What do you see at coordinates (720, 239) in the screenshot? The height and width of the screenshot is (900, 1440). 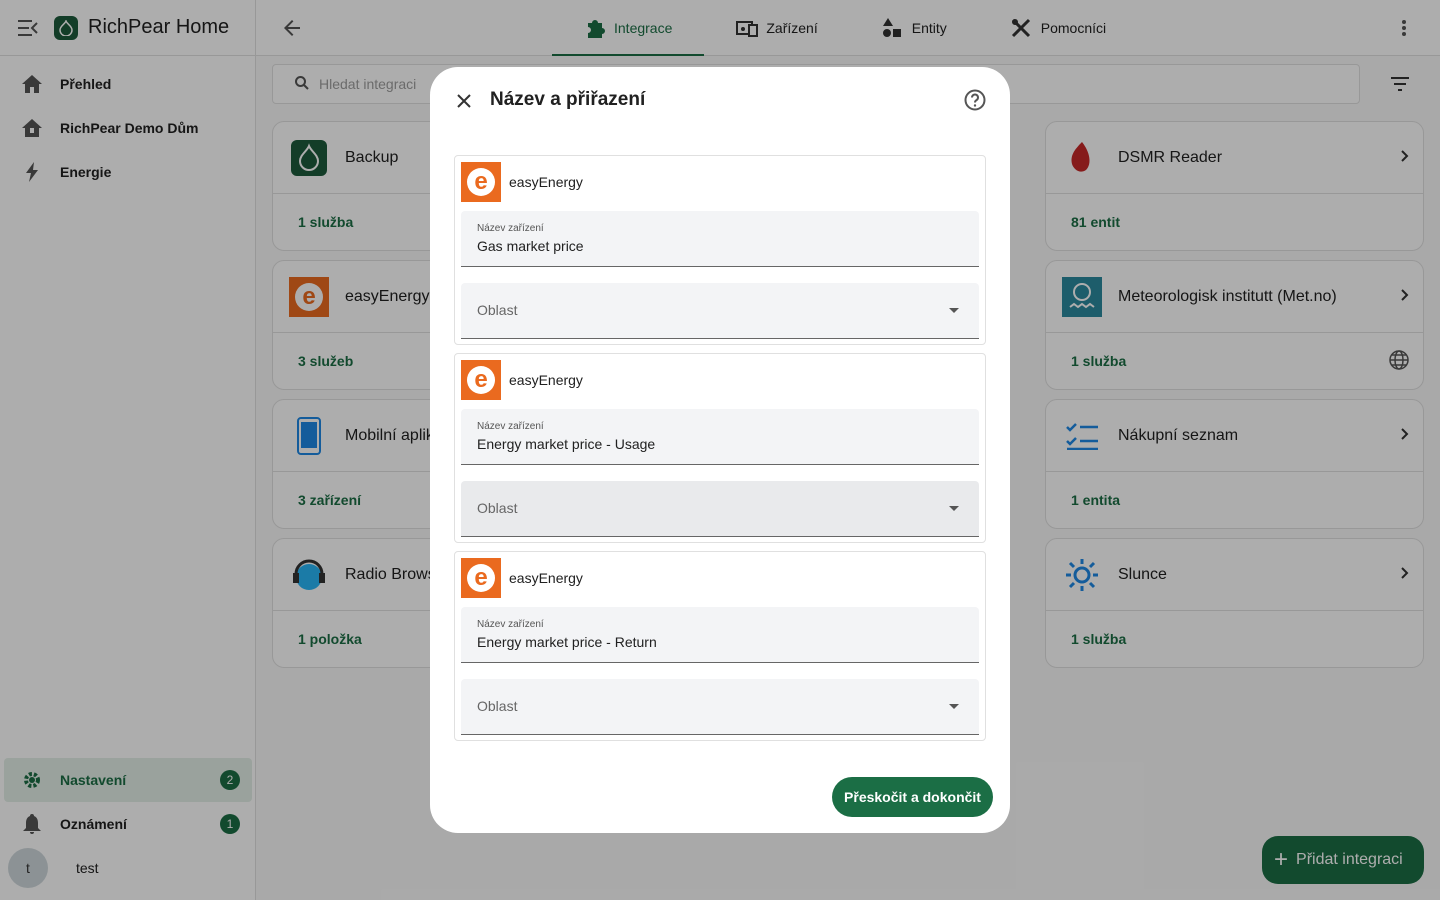 I see `device-name-field: Název zařízení Gas market price` at bounding box center [720, 239].